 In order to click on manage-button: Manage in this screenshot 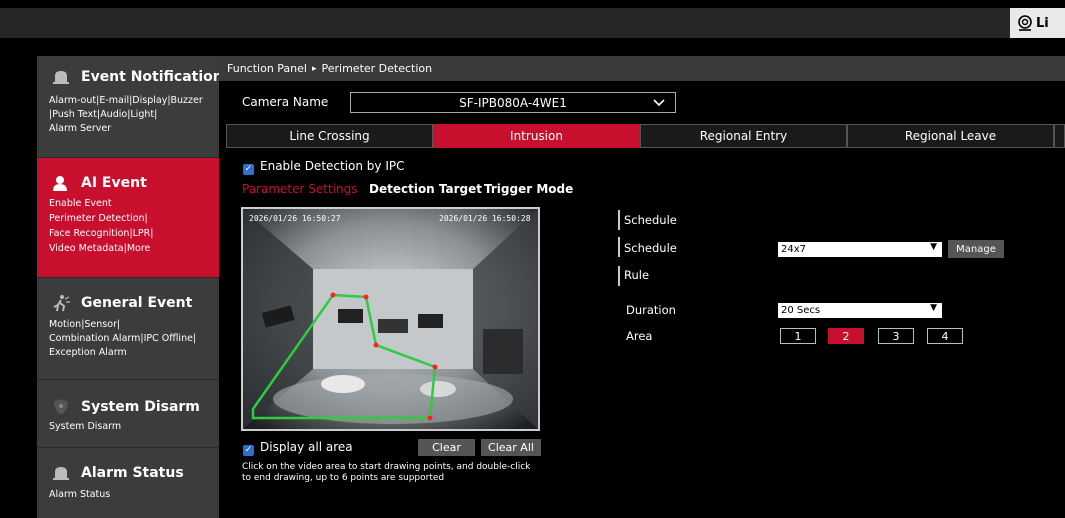, I will do `click(976, 249)`.